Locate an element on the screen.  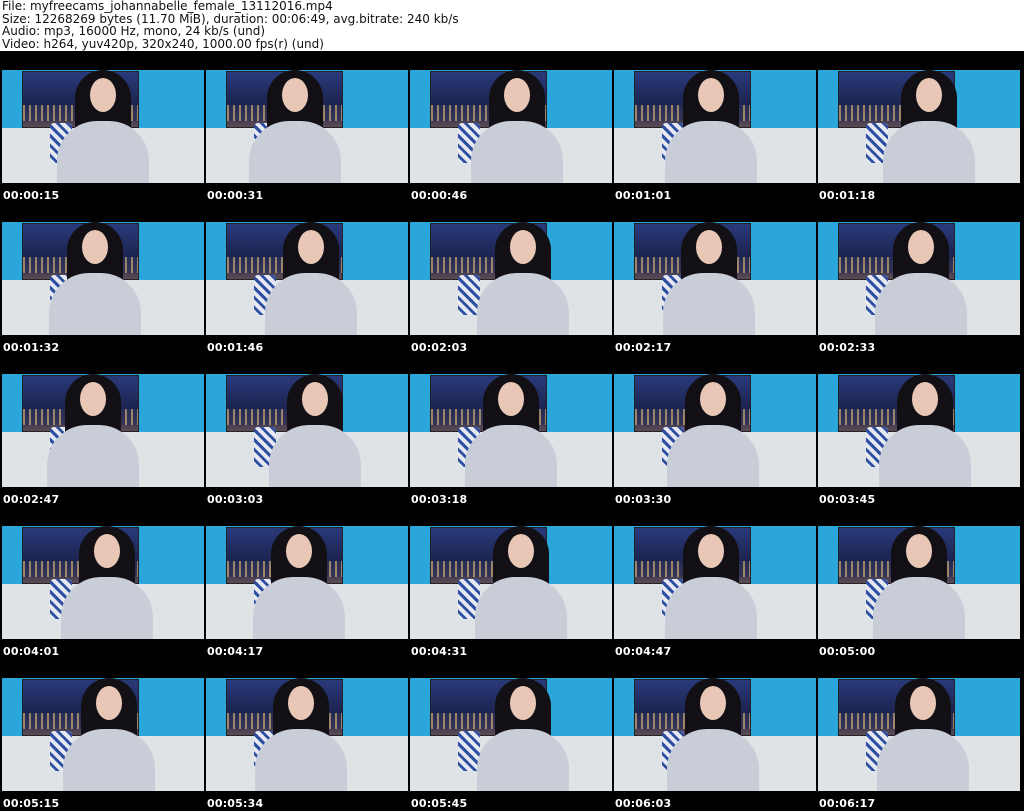
timestamp: 00:01:18 is located at coordinates (847, 195).